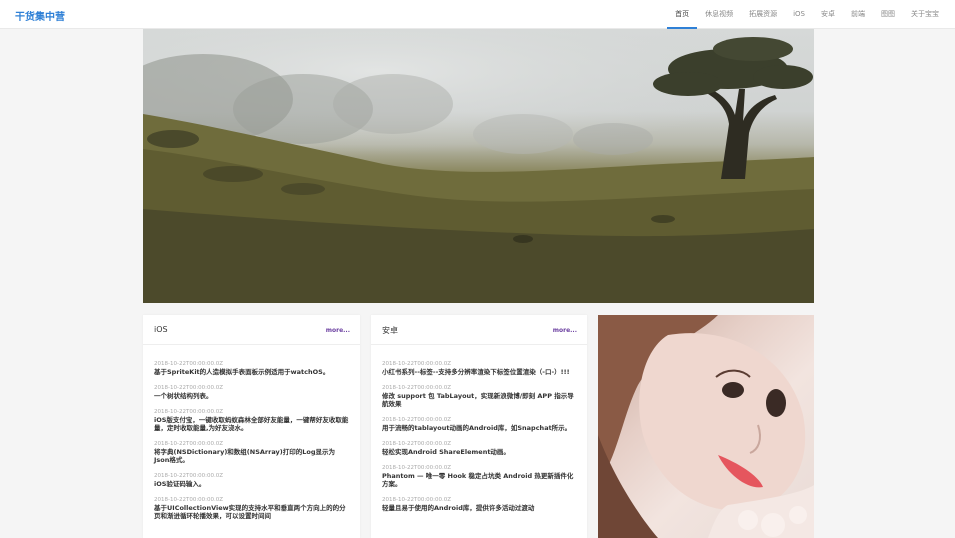 Image resolution: width=955 pixels, height=538 pixels. Describe the element at coordinates (479, 508) in the screenshot. I see `article-title: 轻量且易于使用的Android库，提供许多活动过渡动` at that location.